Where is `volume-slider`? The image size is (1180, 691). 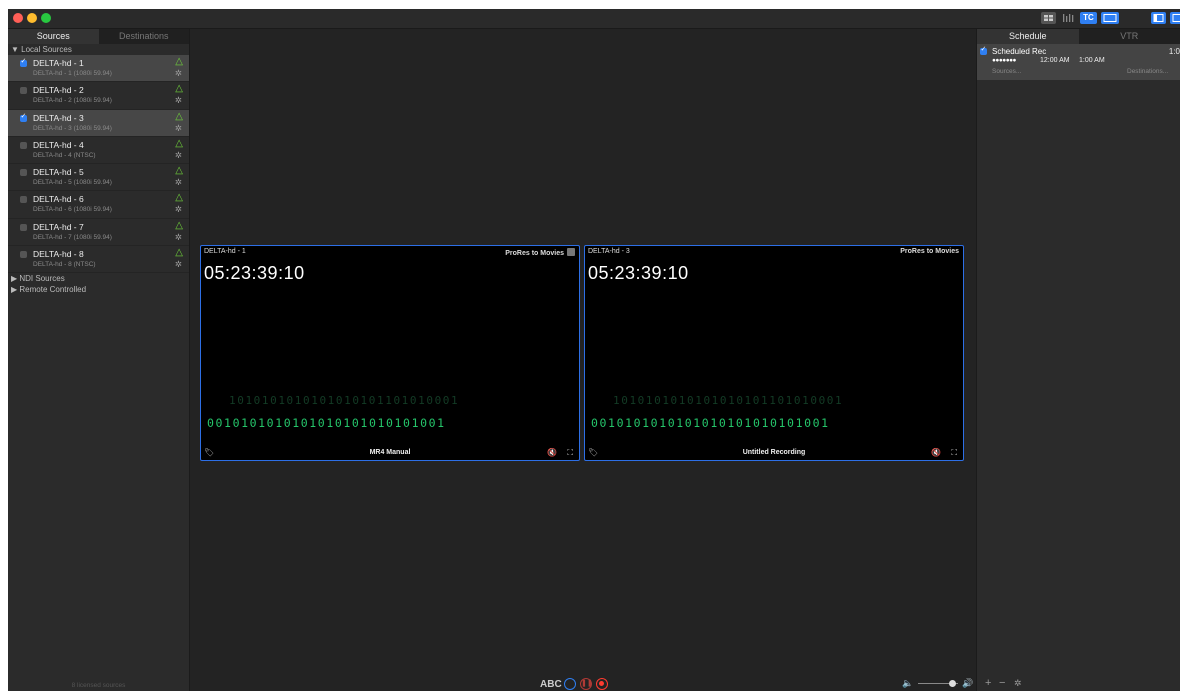 volume-slider is located at coordinates (938, 683).